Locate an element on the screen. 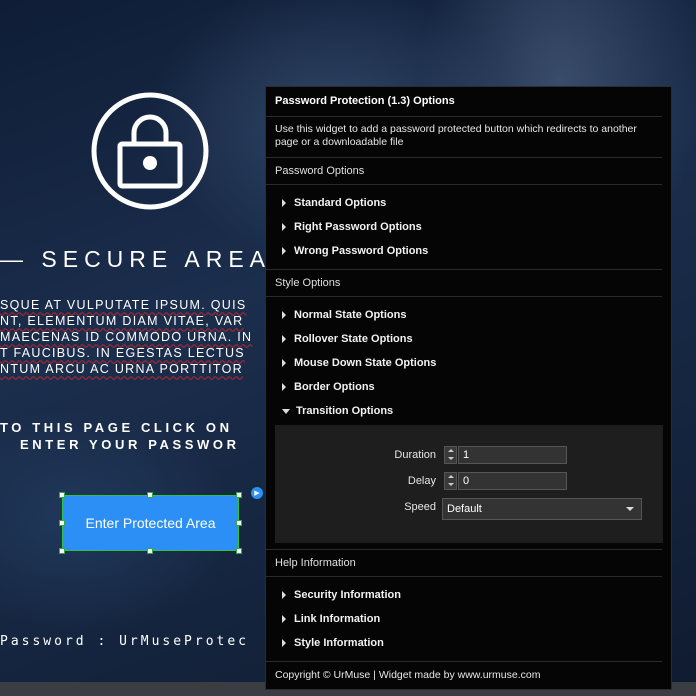 The width and height of the screenshot is (696, 696). collapse-icon is located at coordinates (286, 411).